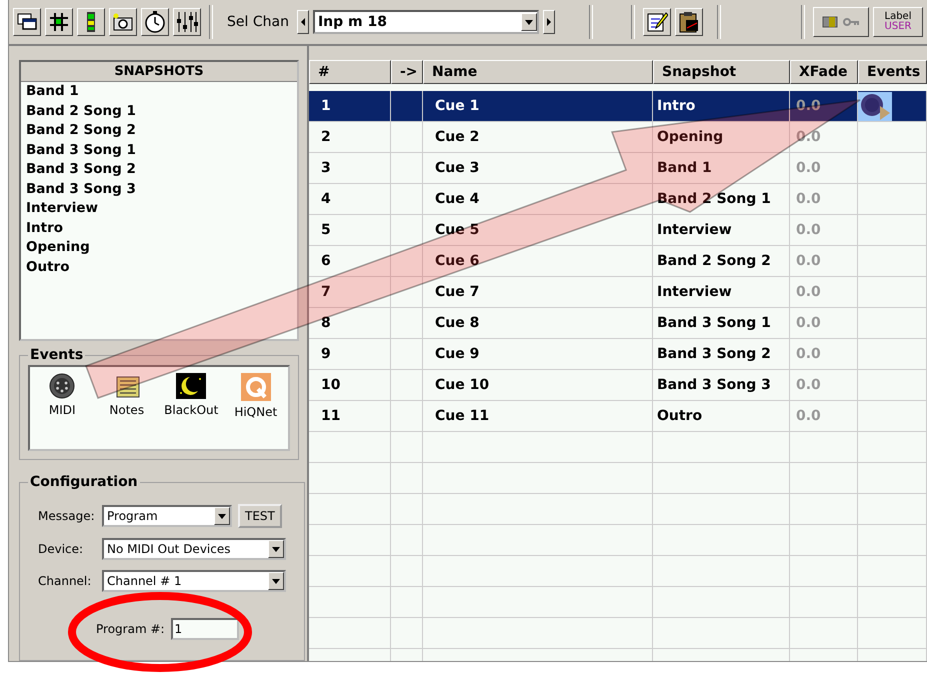 The height and width of the screenshot is (674, 927). Describe the element at coordinates (875, 106) in the screenshot. I see `midi-event-icon` at that location.